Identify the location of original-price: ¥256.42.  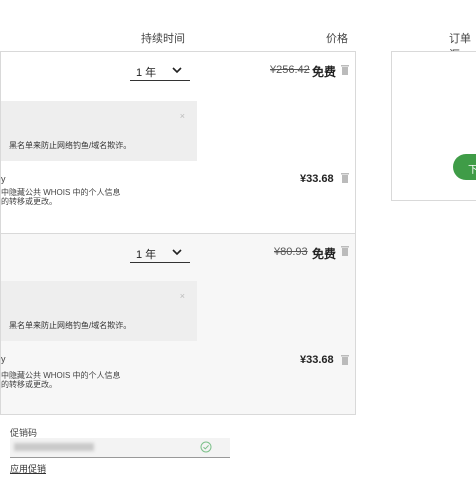
(290, 70).